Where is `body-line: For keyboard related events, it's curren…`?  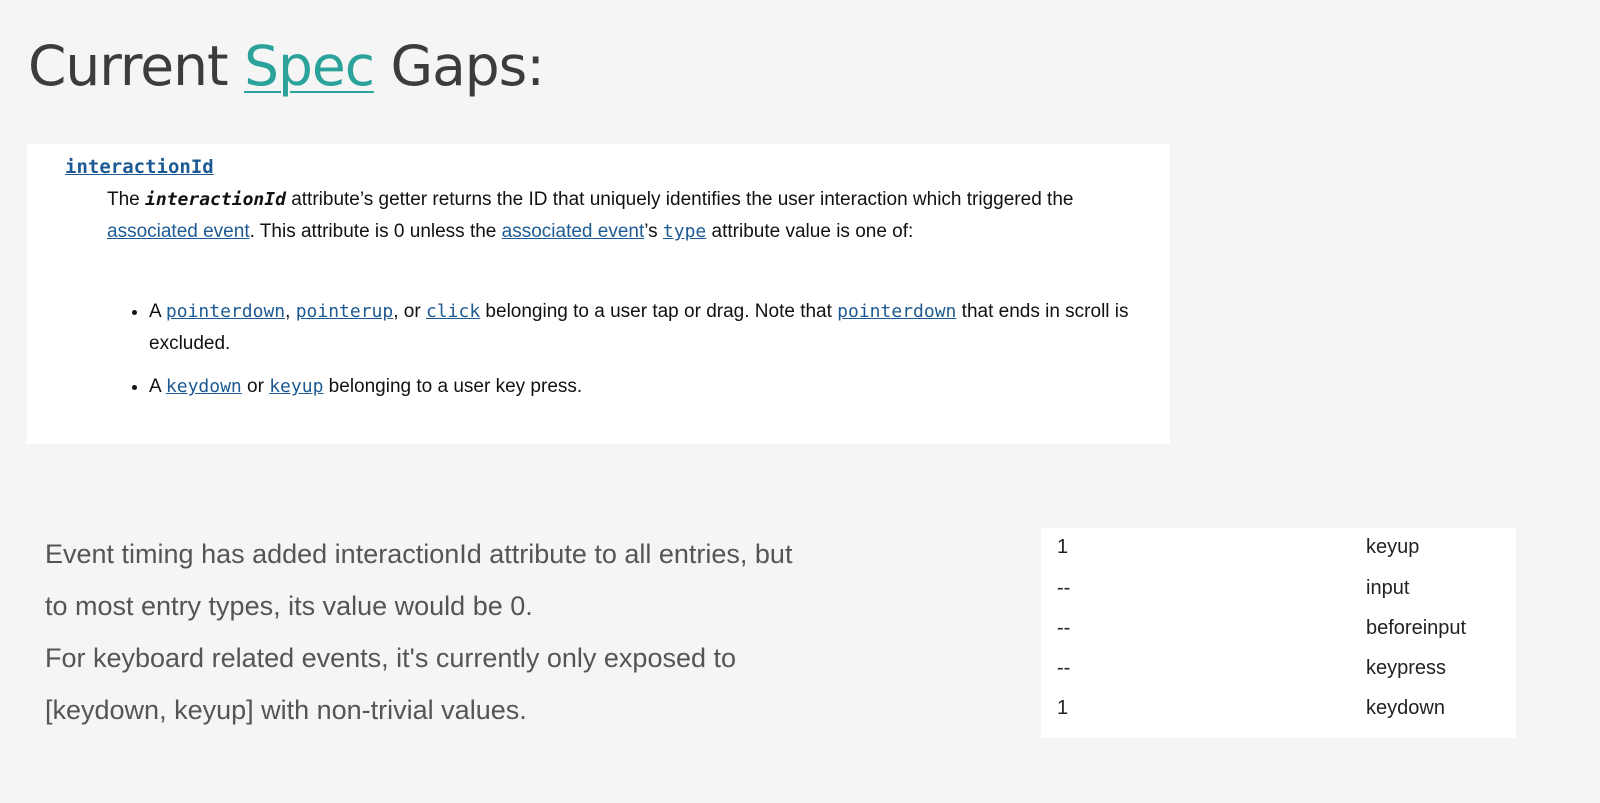
body-line: For keyboard related events, it's curren… is located at coordinates (391, 658).